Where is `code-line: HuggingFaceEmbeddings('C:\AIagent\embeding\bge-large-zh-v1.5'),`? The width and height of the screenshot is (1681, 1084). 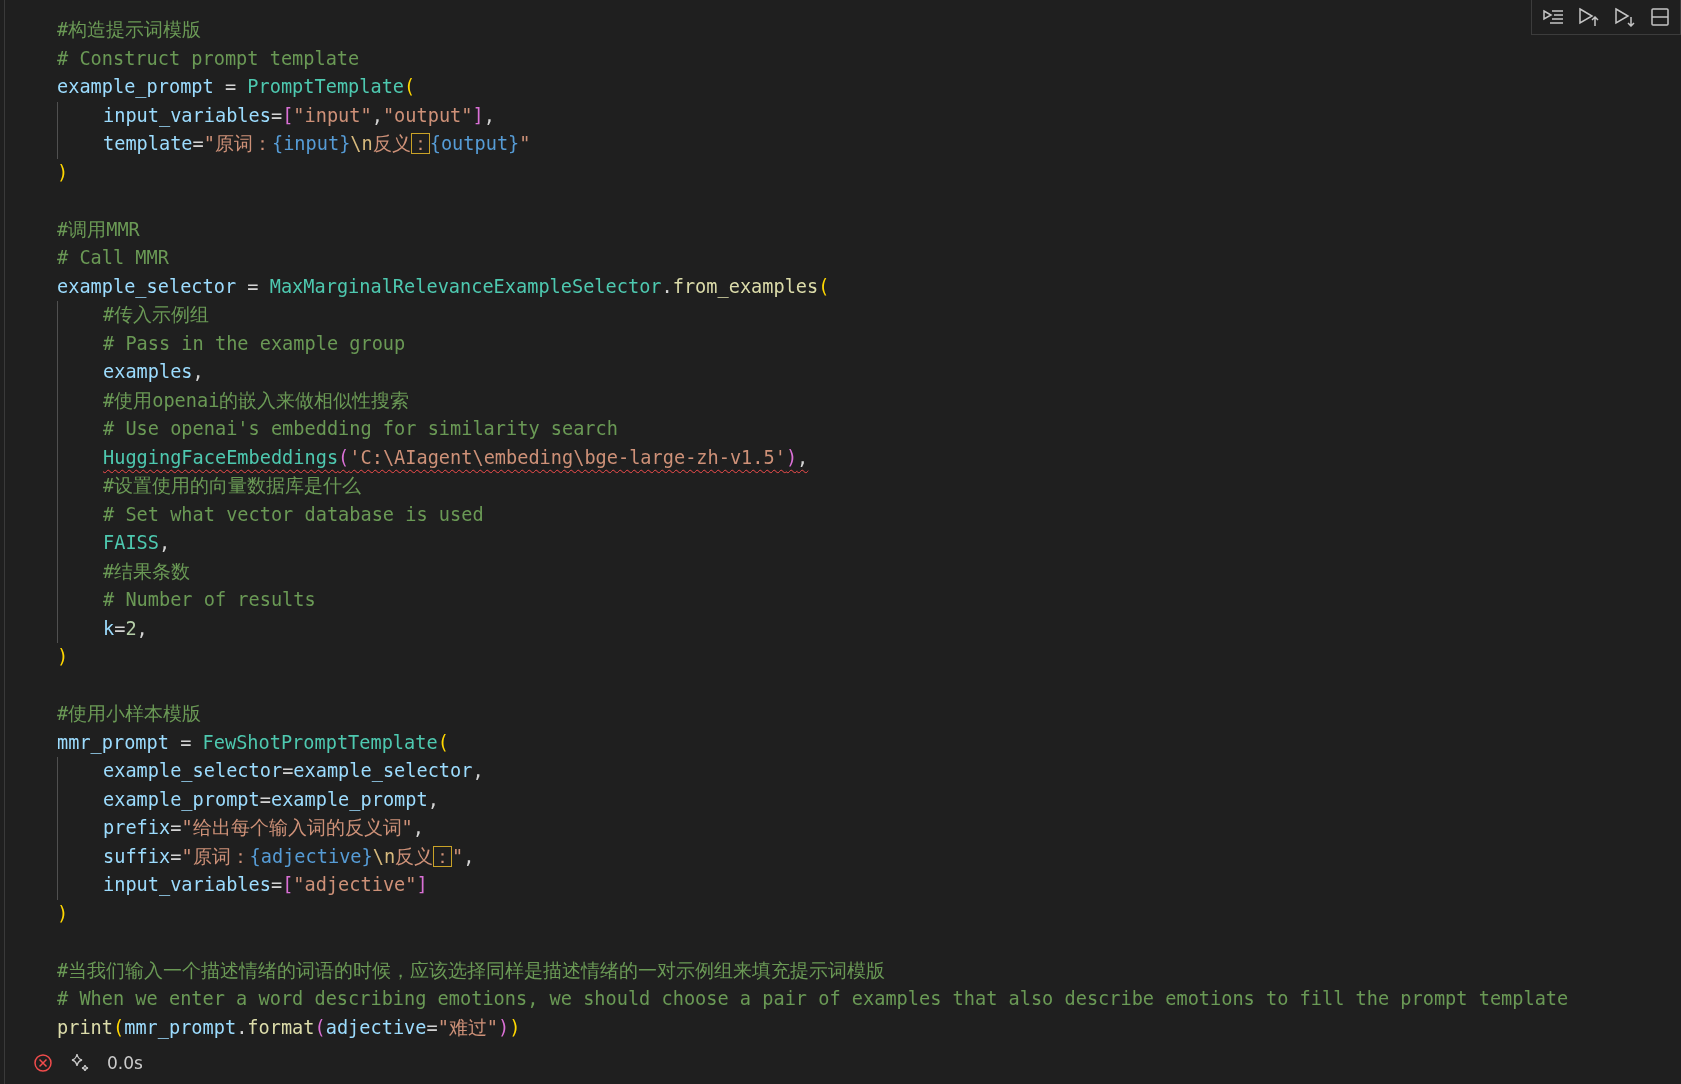
code-line: HuggingFaceEmbeddings('C:\AIagent\embeding\bge-large-zh-v1.5'), is located at coordinates (456, 457).